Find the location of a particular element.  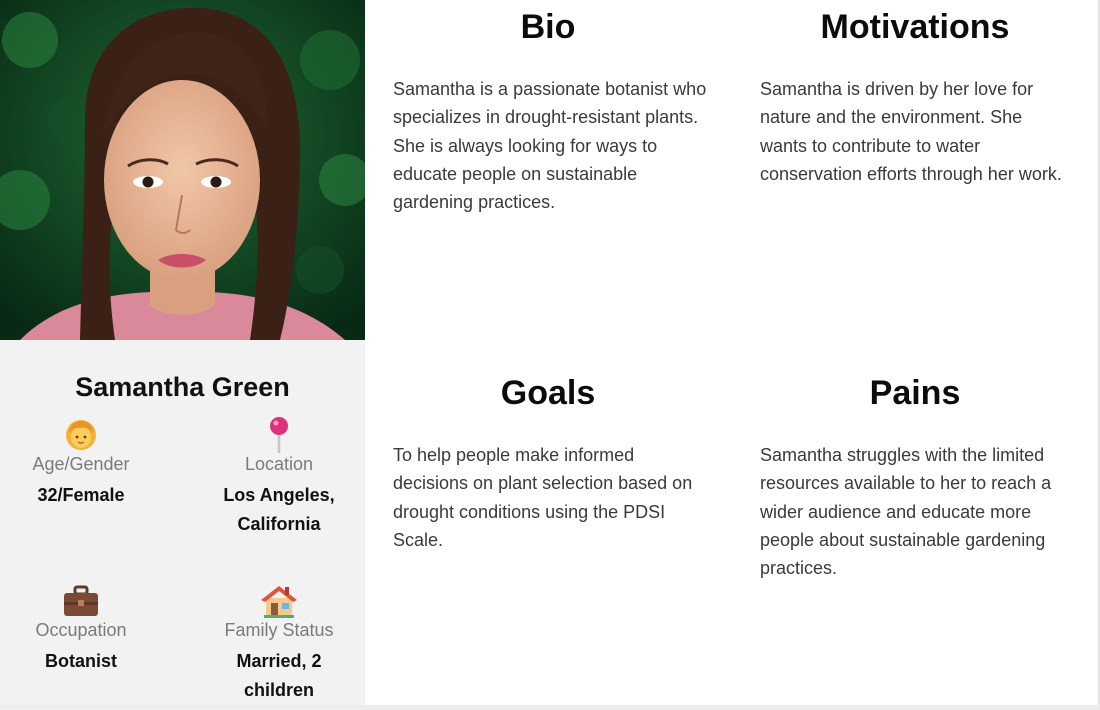

attribute-value: 32/Female is located at coordinates (81, 495).